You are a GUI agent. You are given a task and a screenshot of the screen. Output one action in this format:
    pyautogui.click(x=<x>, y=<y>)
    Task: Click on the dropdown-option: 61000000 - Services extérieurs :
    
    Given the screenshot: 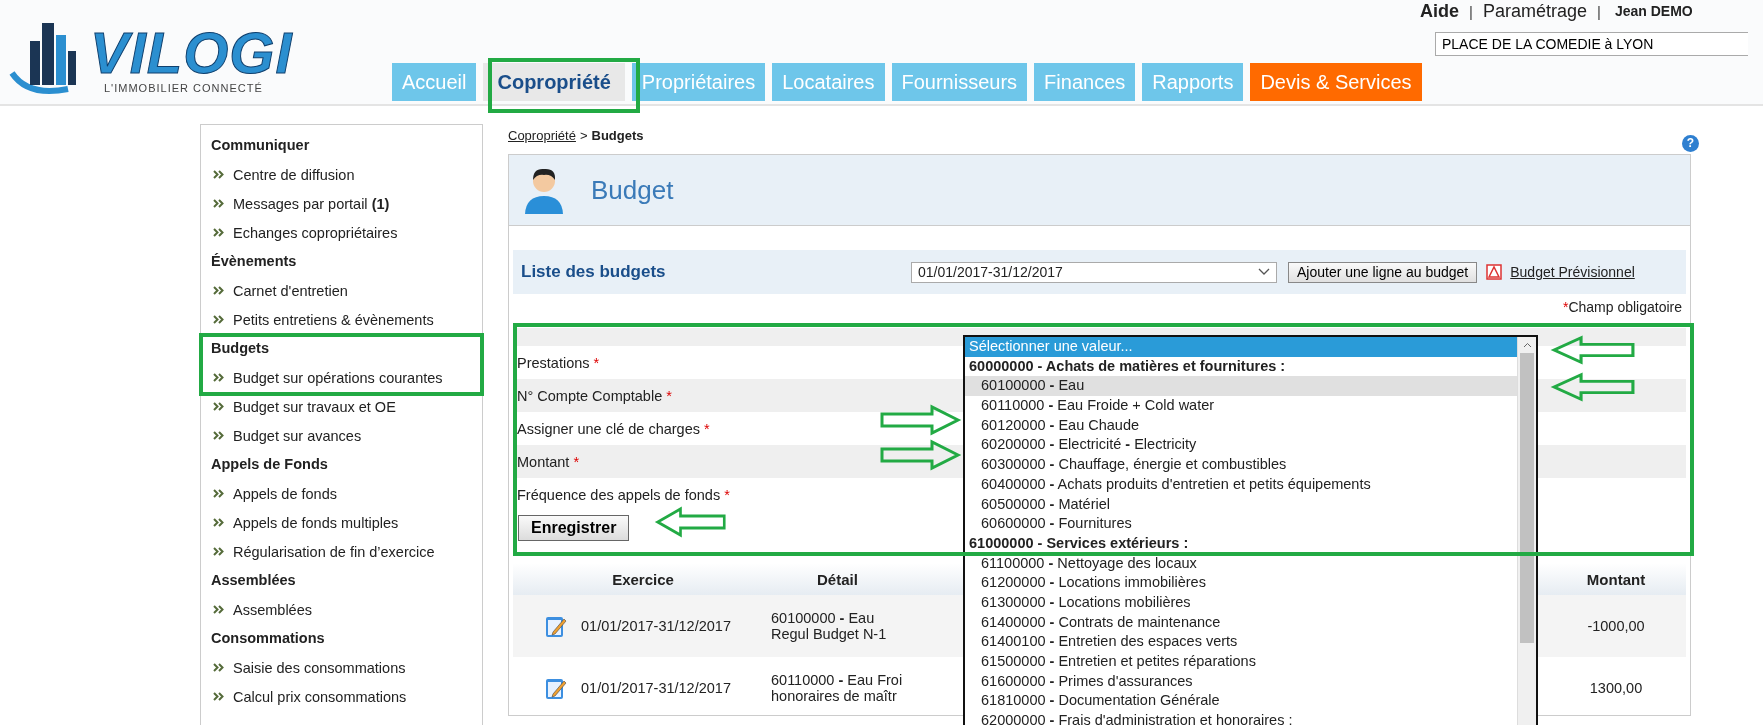 What is the action you would take?
    pyautogui.click(x=1241, y=543)
    